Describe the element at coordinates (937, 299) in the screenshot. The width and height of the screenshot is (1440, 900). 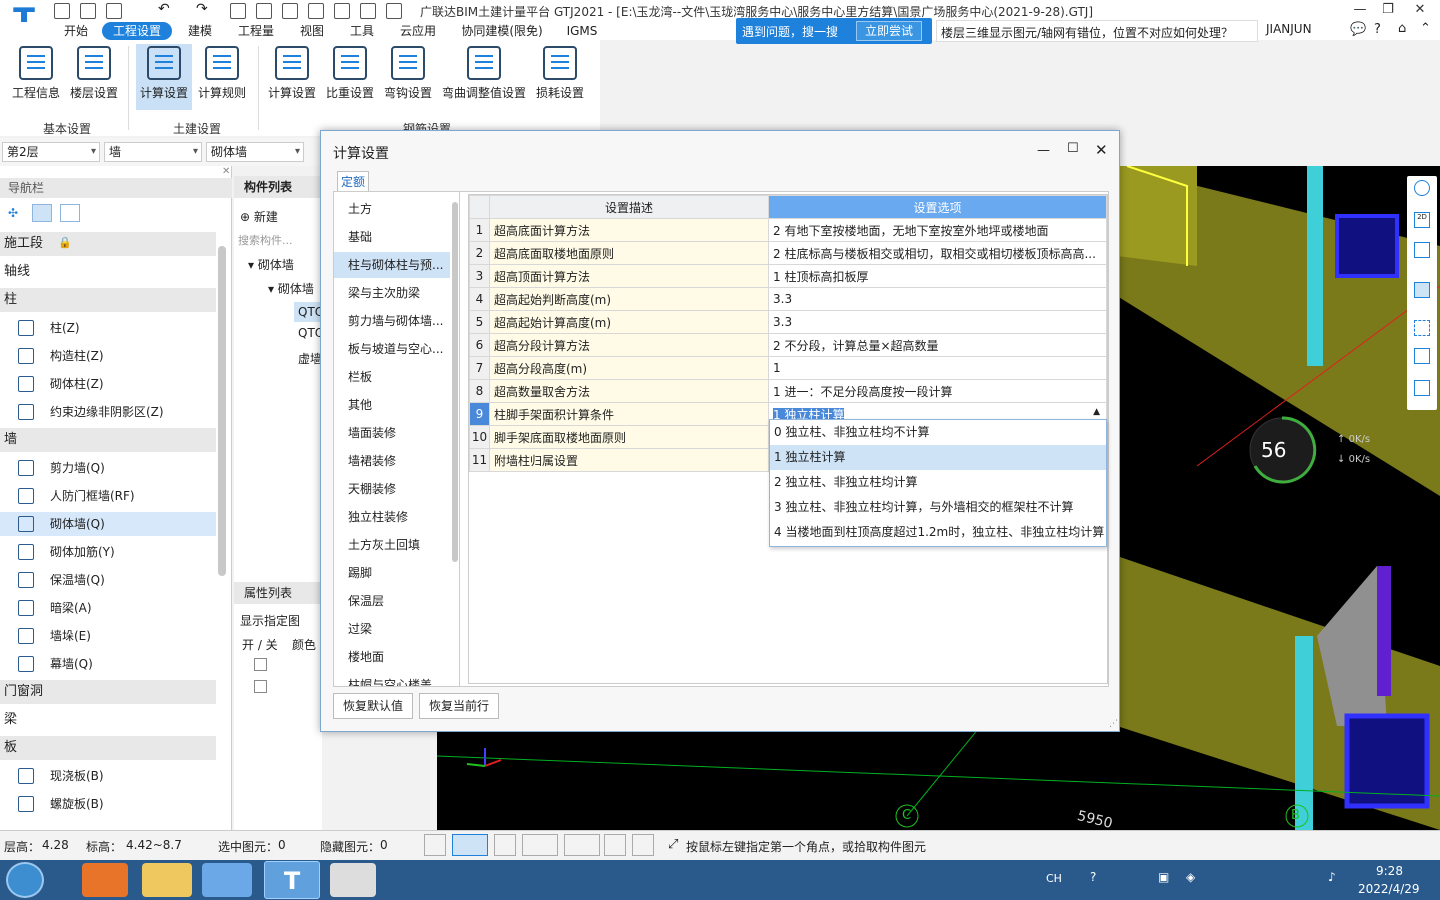
I see `row-value: 3.3` at that location.